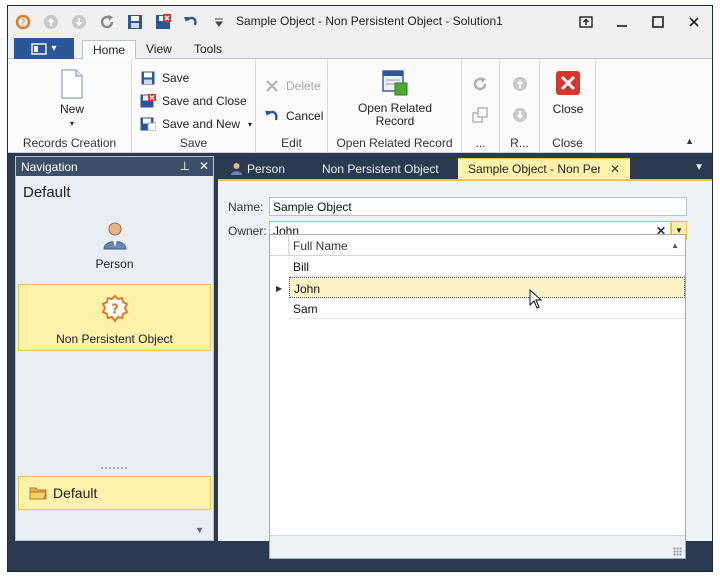  What do you see at coordinates (148, 124) in the screenshot?
I see `save-new-icon` at bounding box center [148, 124].